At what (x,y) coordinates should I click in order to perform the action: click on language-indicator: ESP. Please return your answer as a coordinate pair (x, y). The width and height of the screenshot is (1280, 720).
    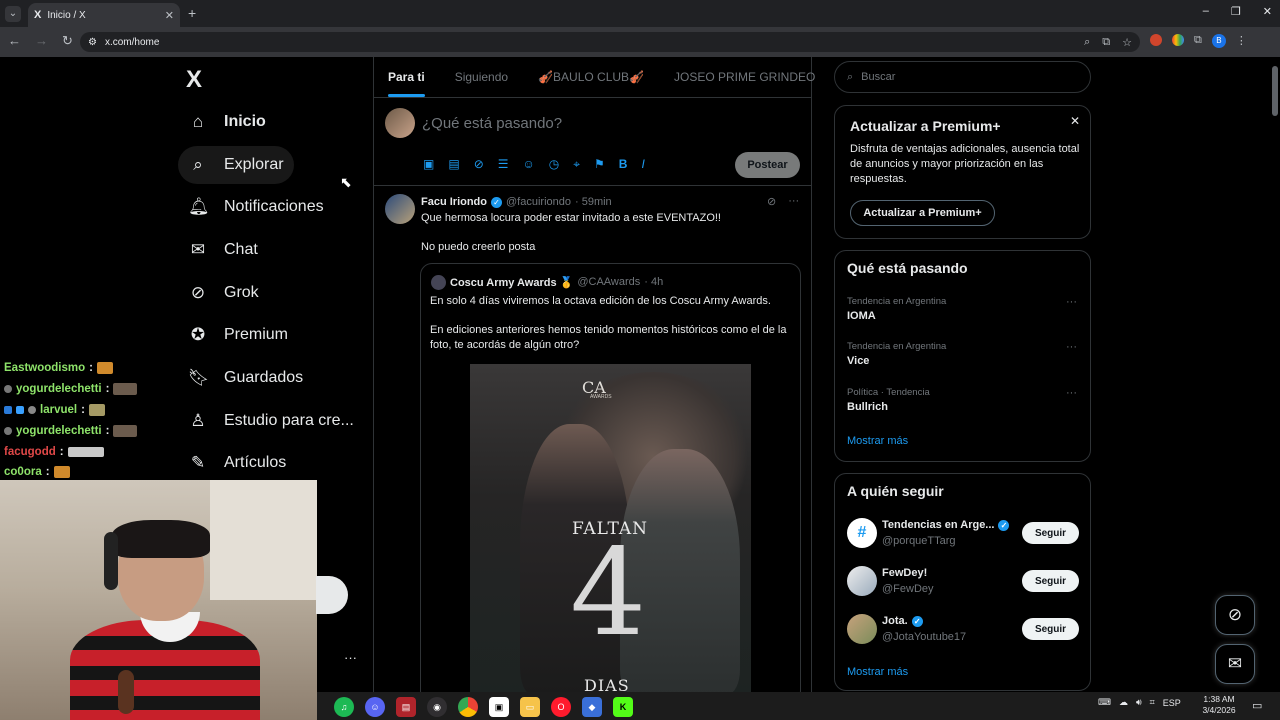
    Looking at the image, I should click on (1172, 703).